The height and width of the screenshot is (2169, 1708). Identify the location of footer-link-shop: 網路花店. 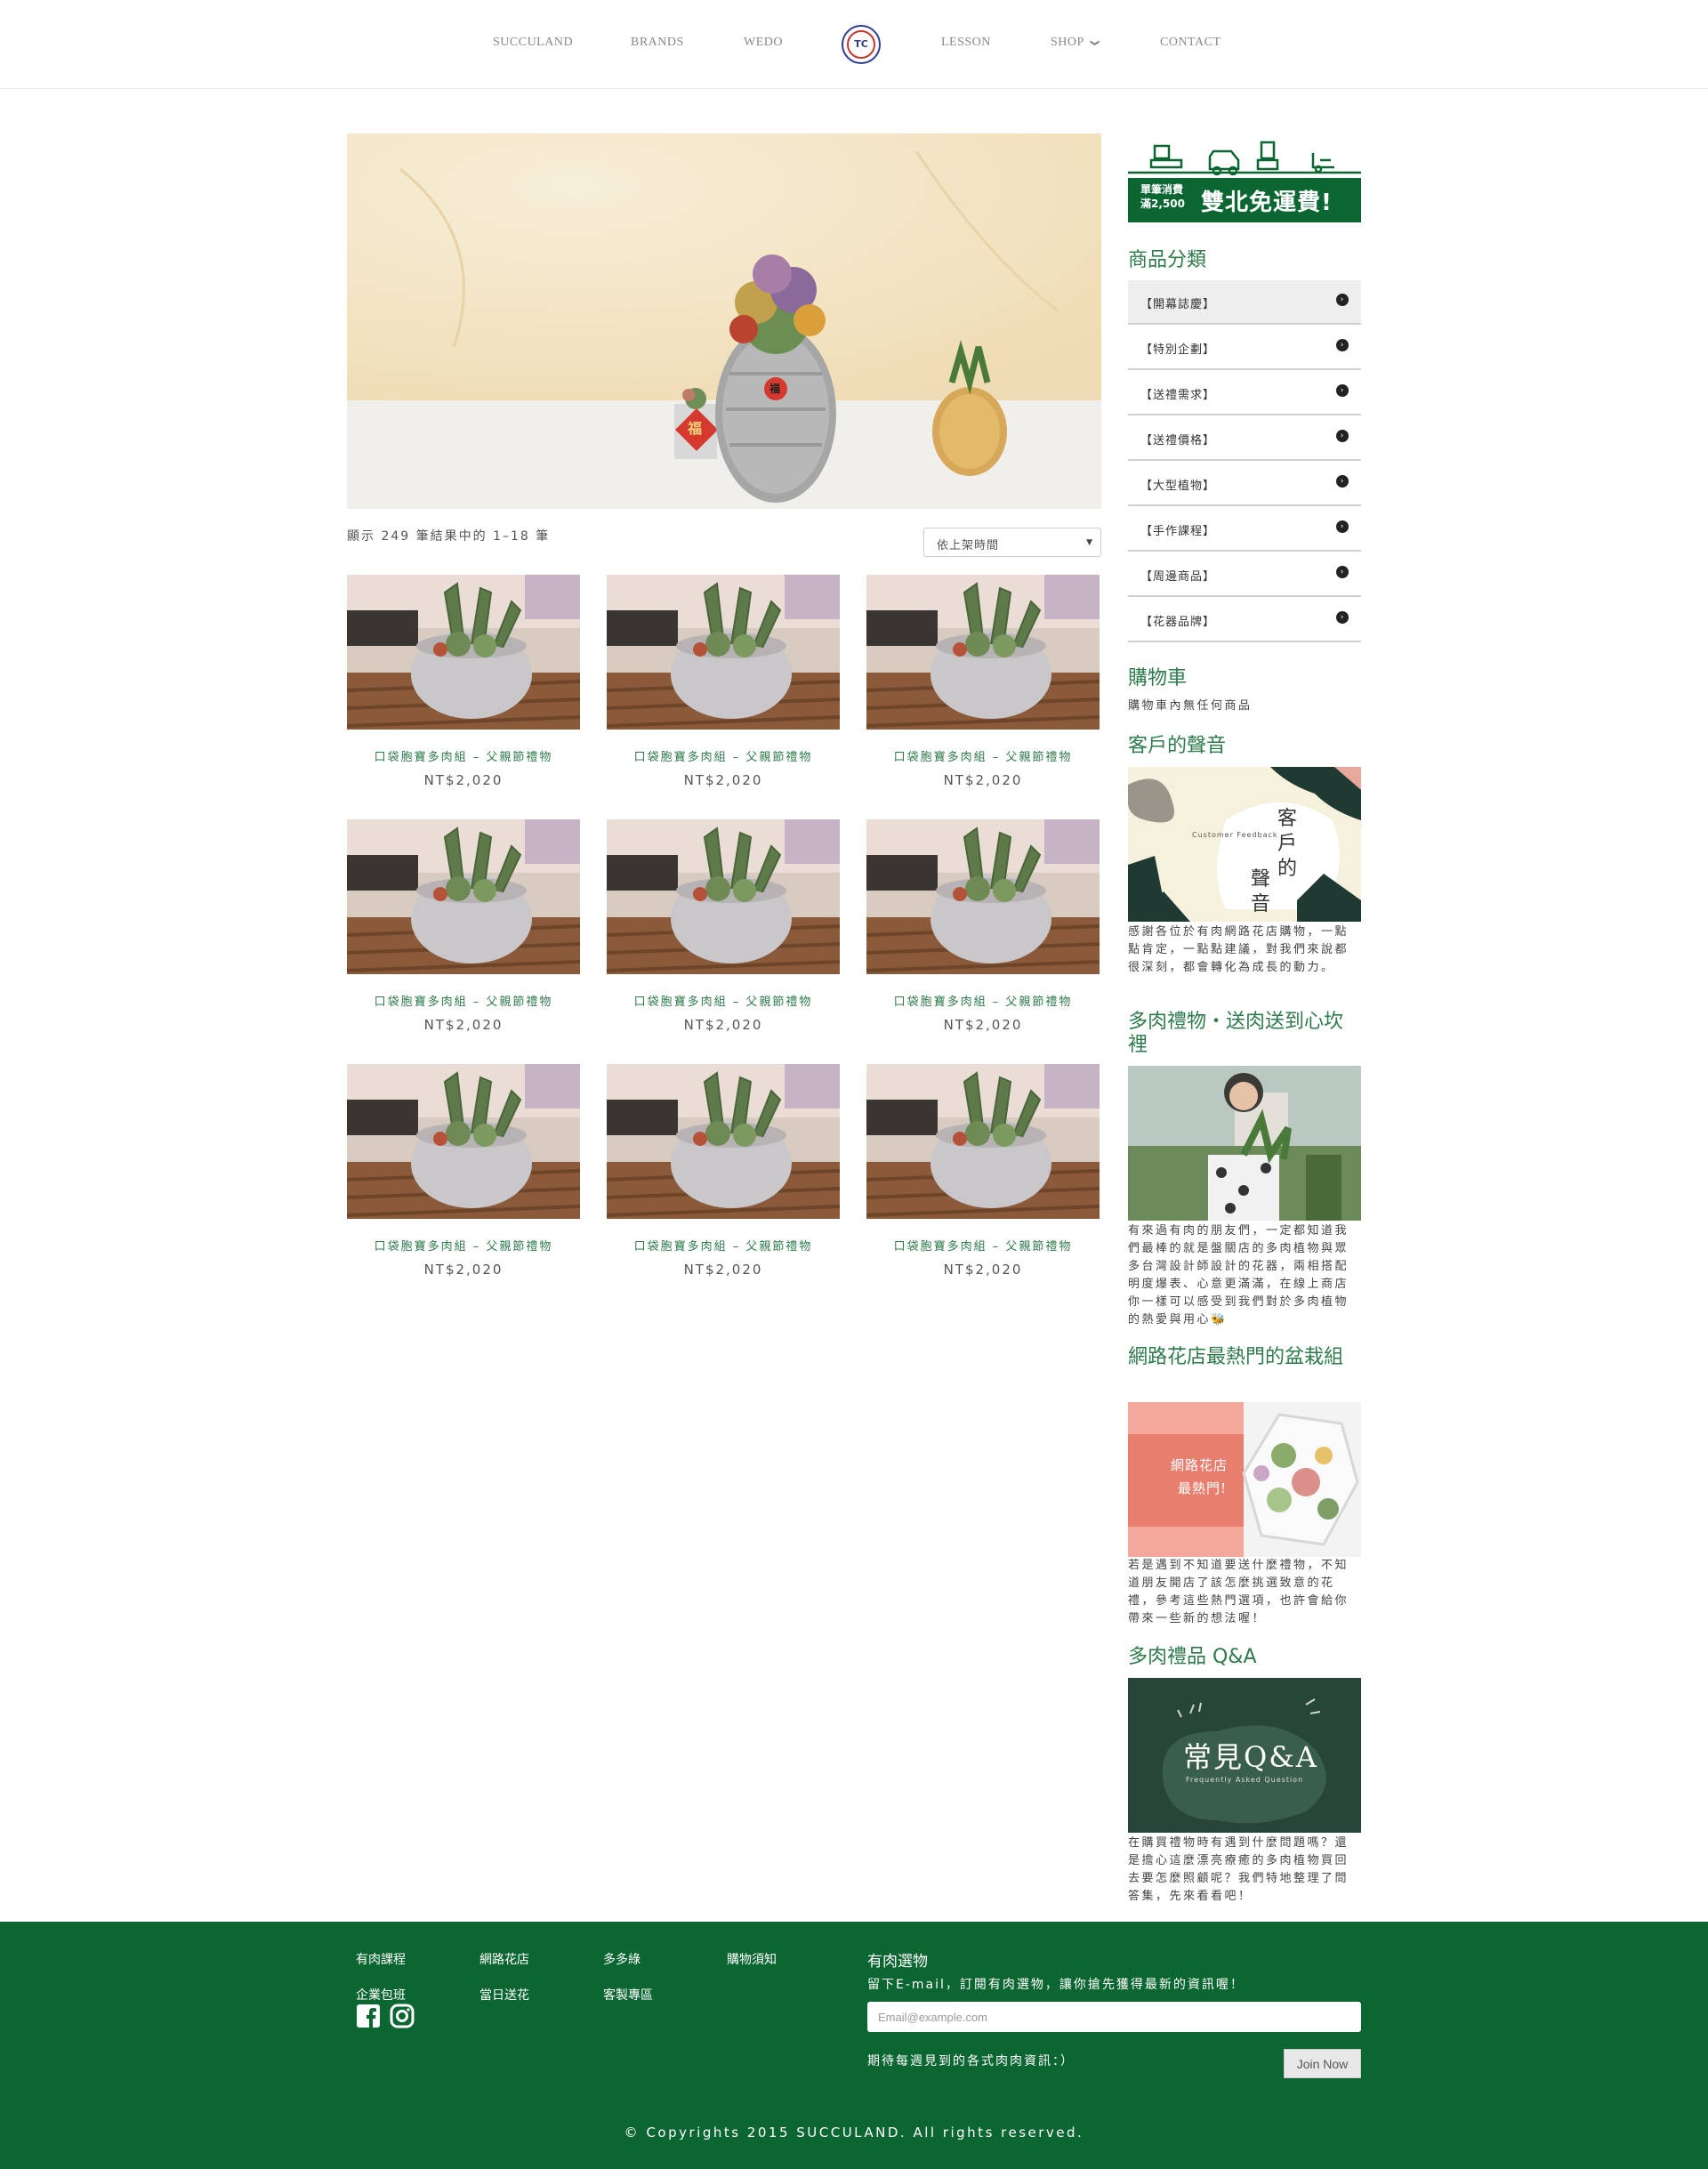
(504, 1959).